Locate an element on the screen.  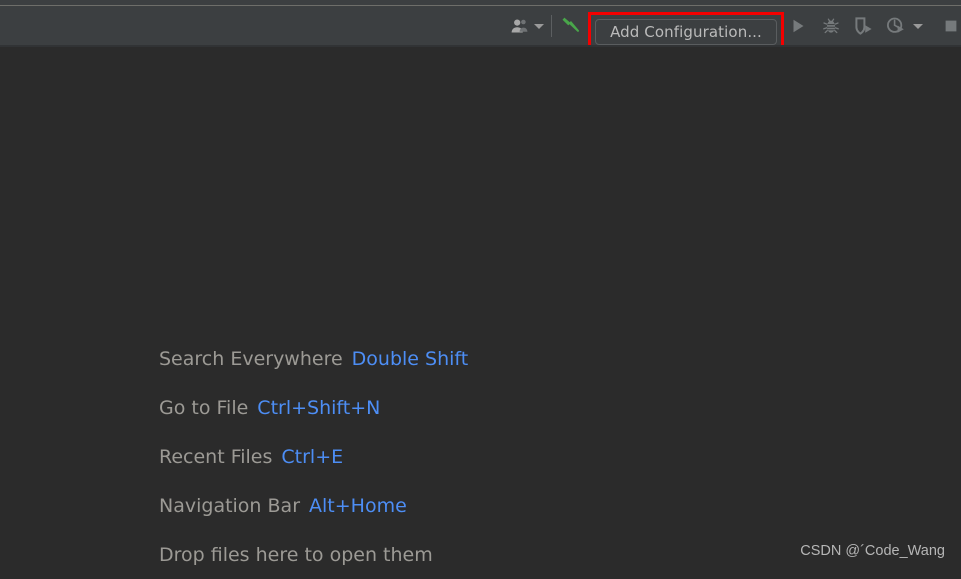
hint-shortcut-key: Ctrl+Shift+N is located at coordinates (319, 407).